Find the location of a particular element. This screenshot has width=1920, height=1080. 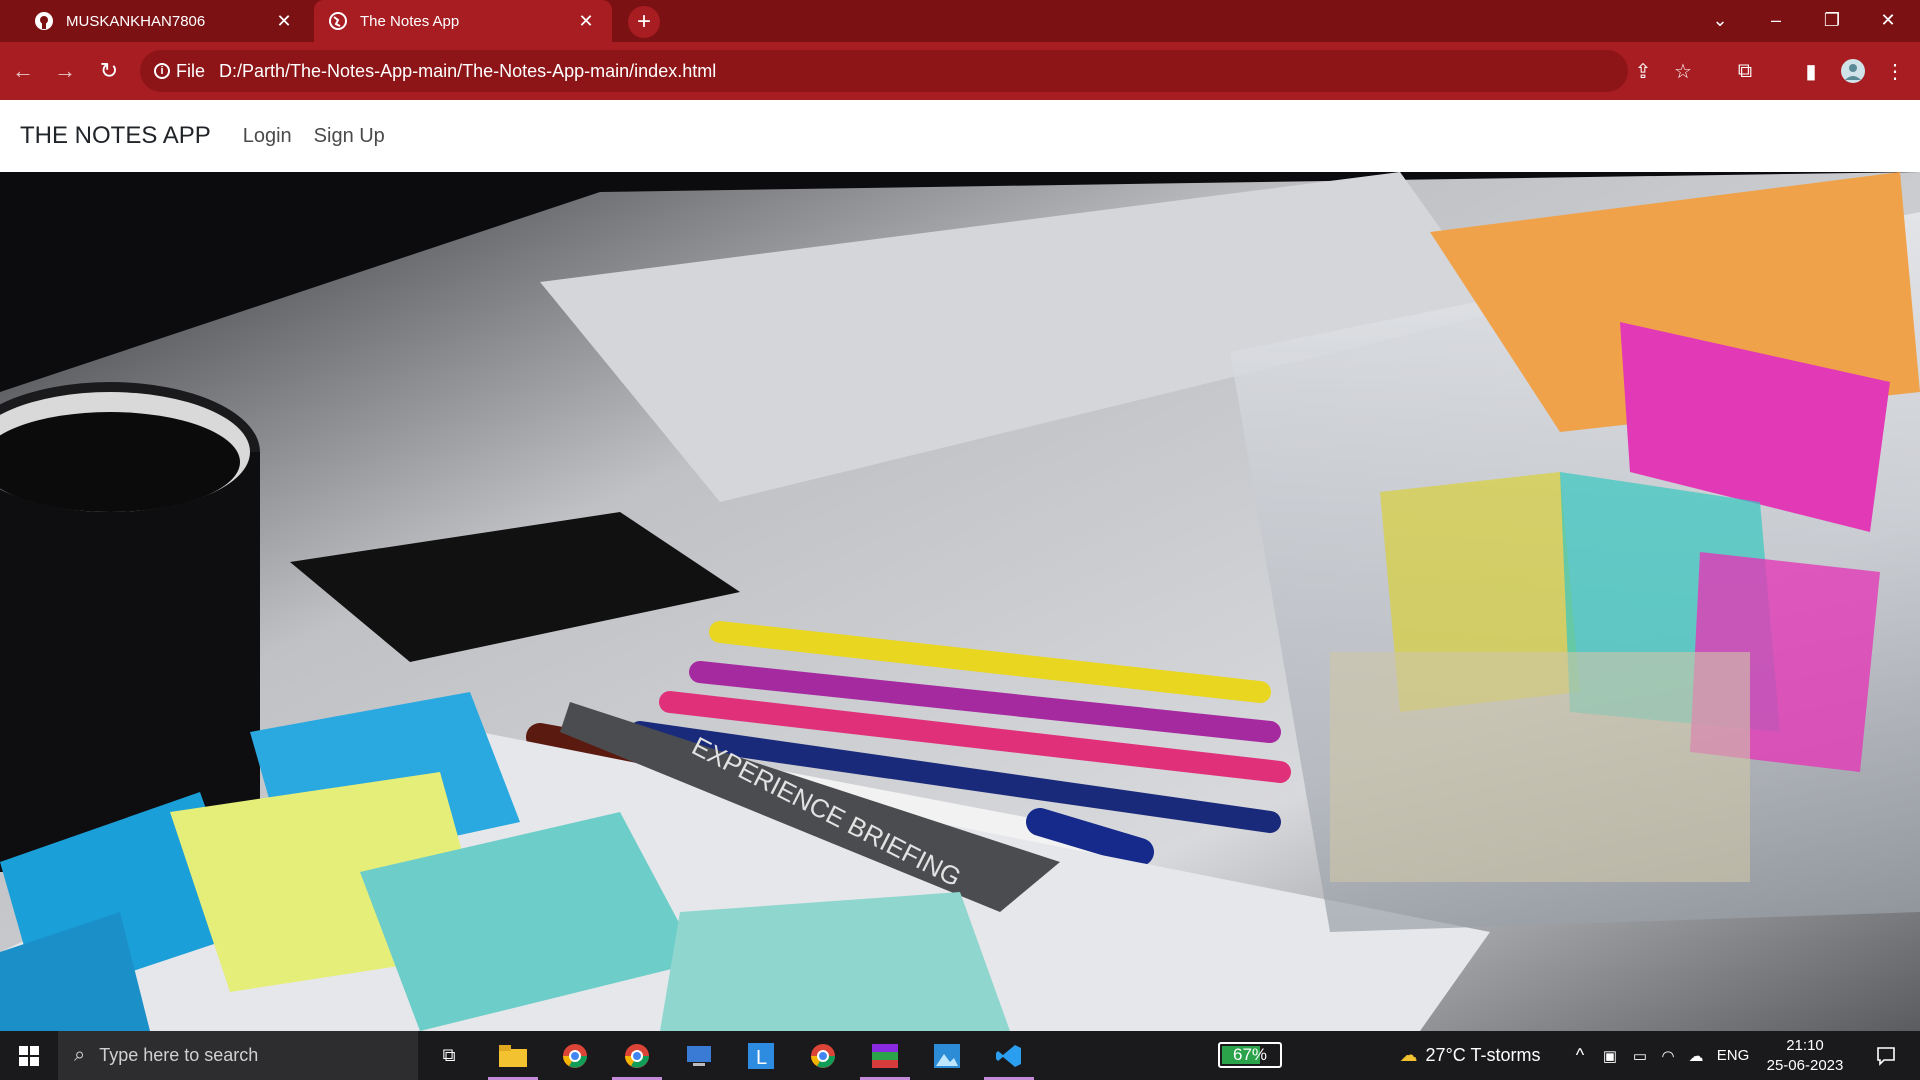

windows-start-icon is located at coordinates (29, 1055).